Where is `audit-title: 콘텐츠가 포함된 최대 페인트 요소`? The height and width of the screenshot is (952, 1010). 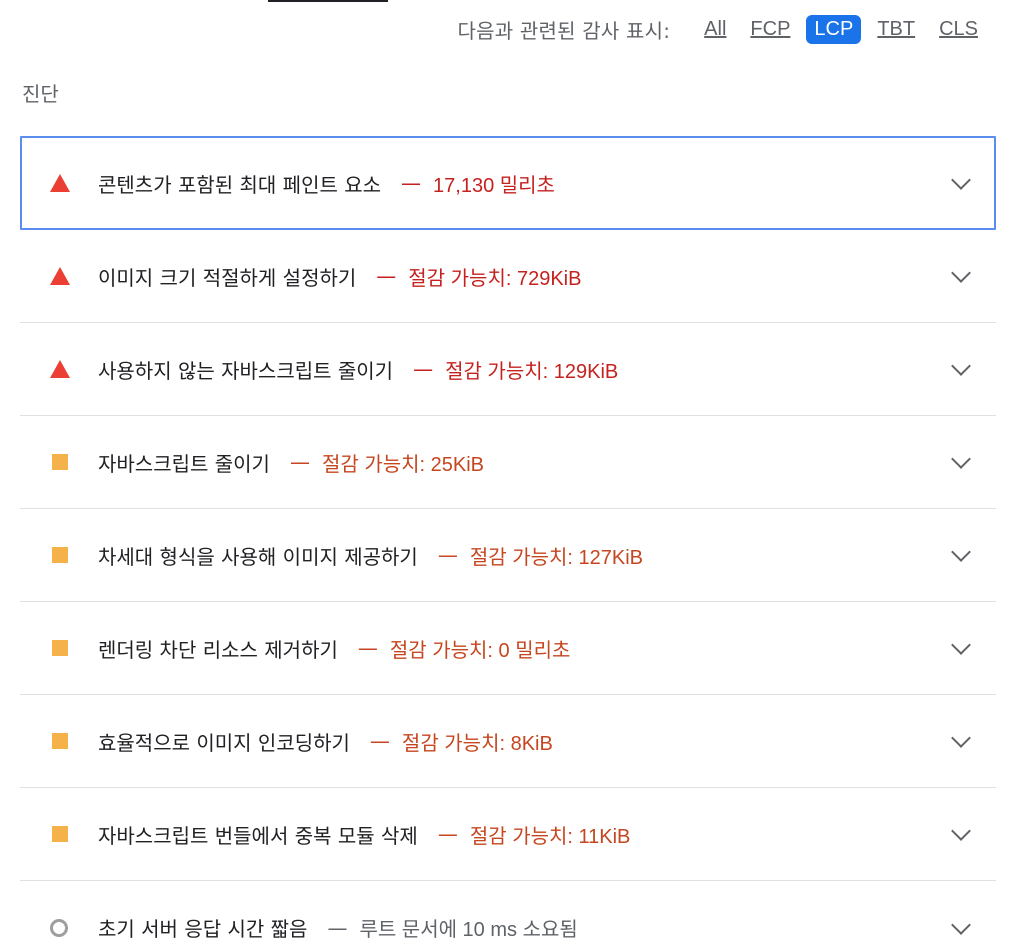
audit-title: 콘텐츠가 포함된 최대 페인트 요소 is located at coordinates (240, 184).